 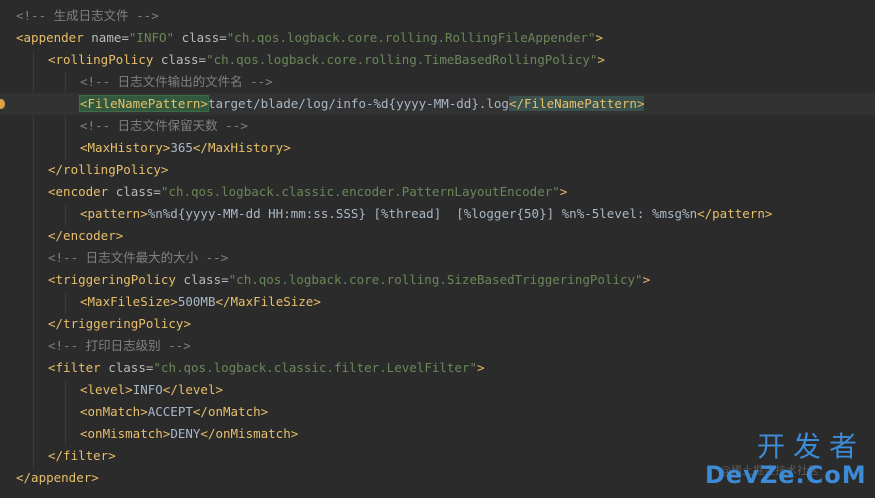 What do you see at coordinates (114, 411) in the screenshot?
I see `tag-onmatch-open: <onMatch>` at bounding box center [114, 411].